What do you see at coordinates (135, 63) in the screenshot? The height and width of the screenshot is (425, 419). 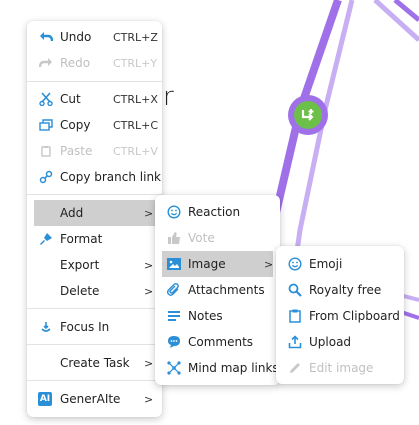 I see `shortcut-label: CTRL+Y` at bounding box center [135, 63].